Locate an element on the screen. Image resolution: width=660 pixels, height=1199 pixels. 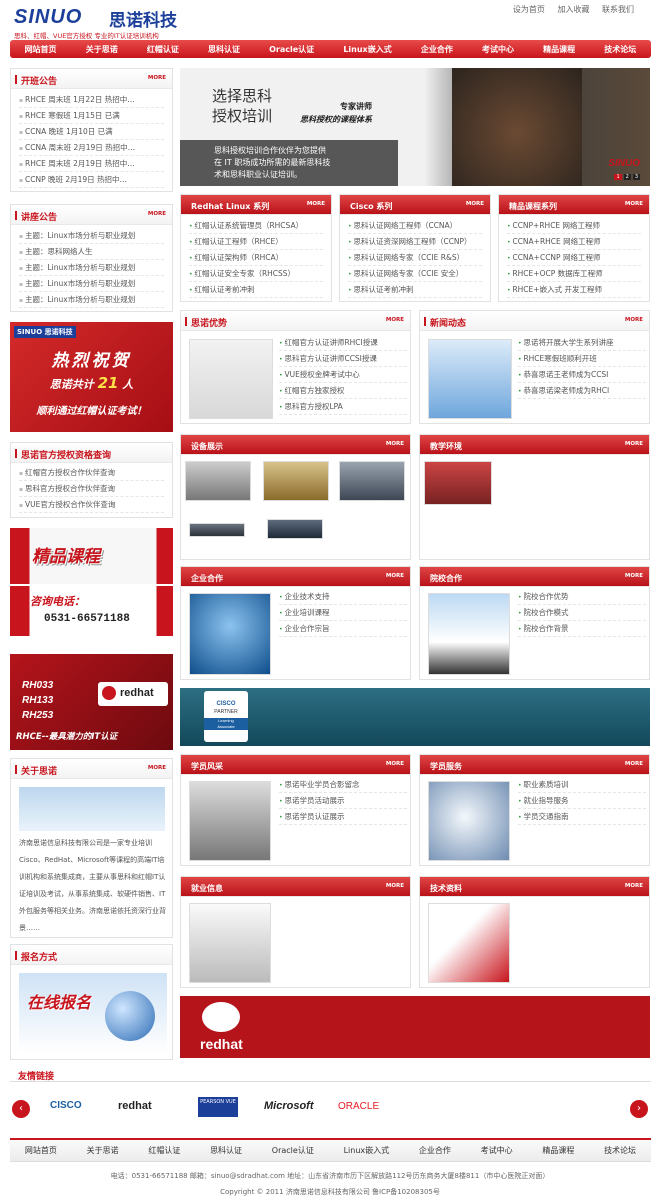
list-item: VUE官方授权合作伙伴查询 is located at coordinates (91, 505).